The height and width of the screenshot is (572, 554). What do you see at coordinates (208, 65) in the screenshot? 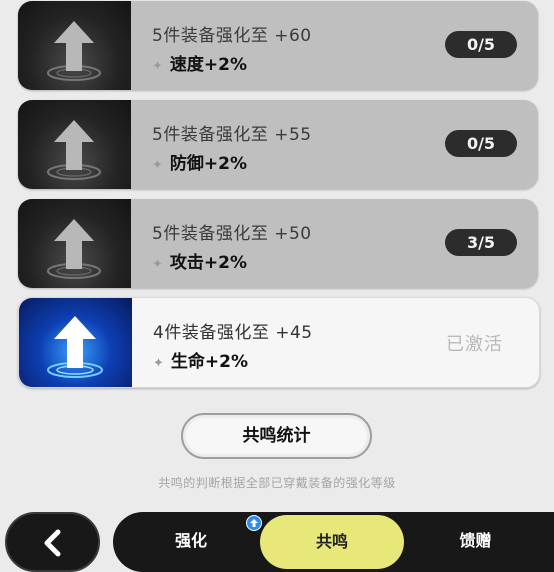
I see `bonus-effect-text: 速度+2%` at bounding box center [208, 65].